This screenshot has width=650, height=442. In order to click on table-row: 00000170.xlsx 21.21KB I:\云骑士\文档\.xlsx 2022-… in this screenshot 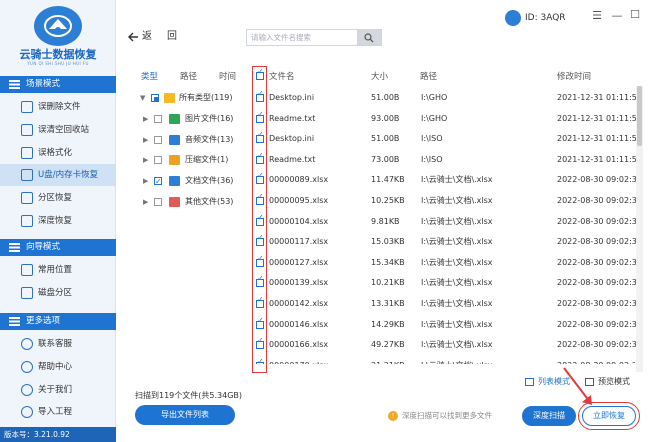, I will do `click(444, 360)`.